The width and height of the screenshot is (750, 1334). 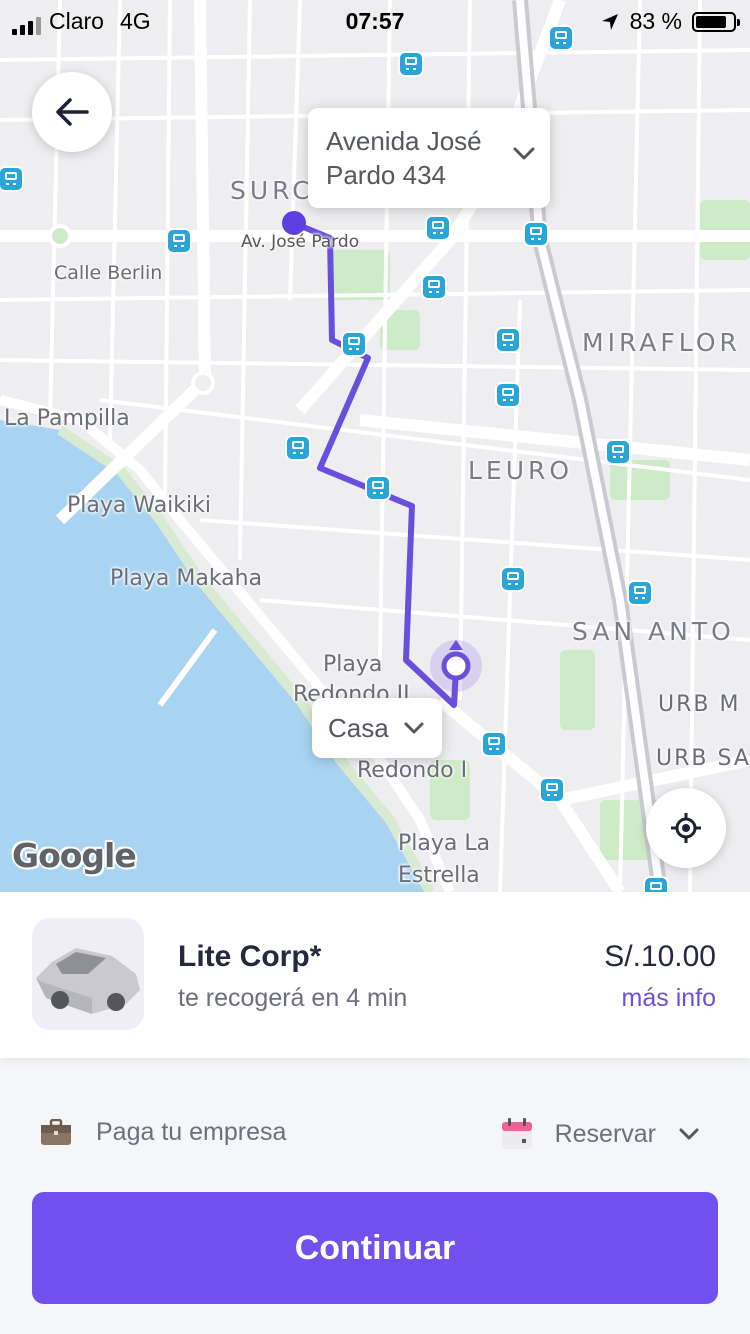 I want to click on back-button, so click(x=72, y=112).